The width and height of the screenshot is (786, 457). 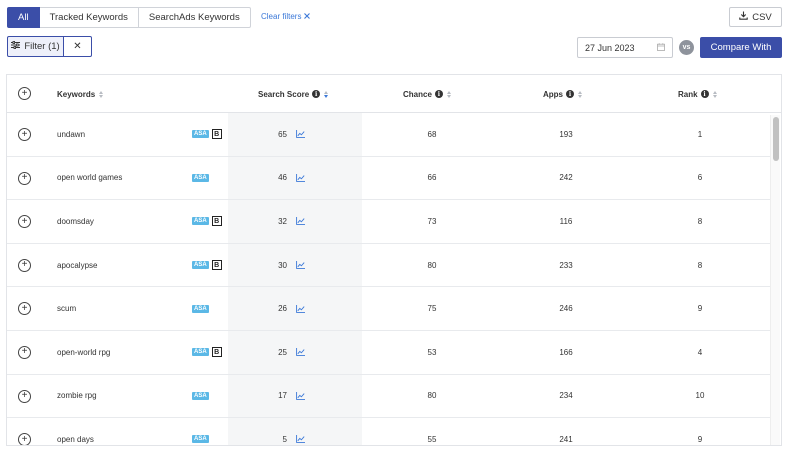 What do you see at coordinates (389, 135) in the screenshot?
I see `table-row: + undawn ASA B 65 68 193 1` at bounding box center [389, 135].